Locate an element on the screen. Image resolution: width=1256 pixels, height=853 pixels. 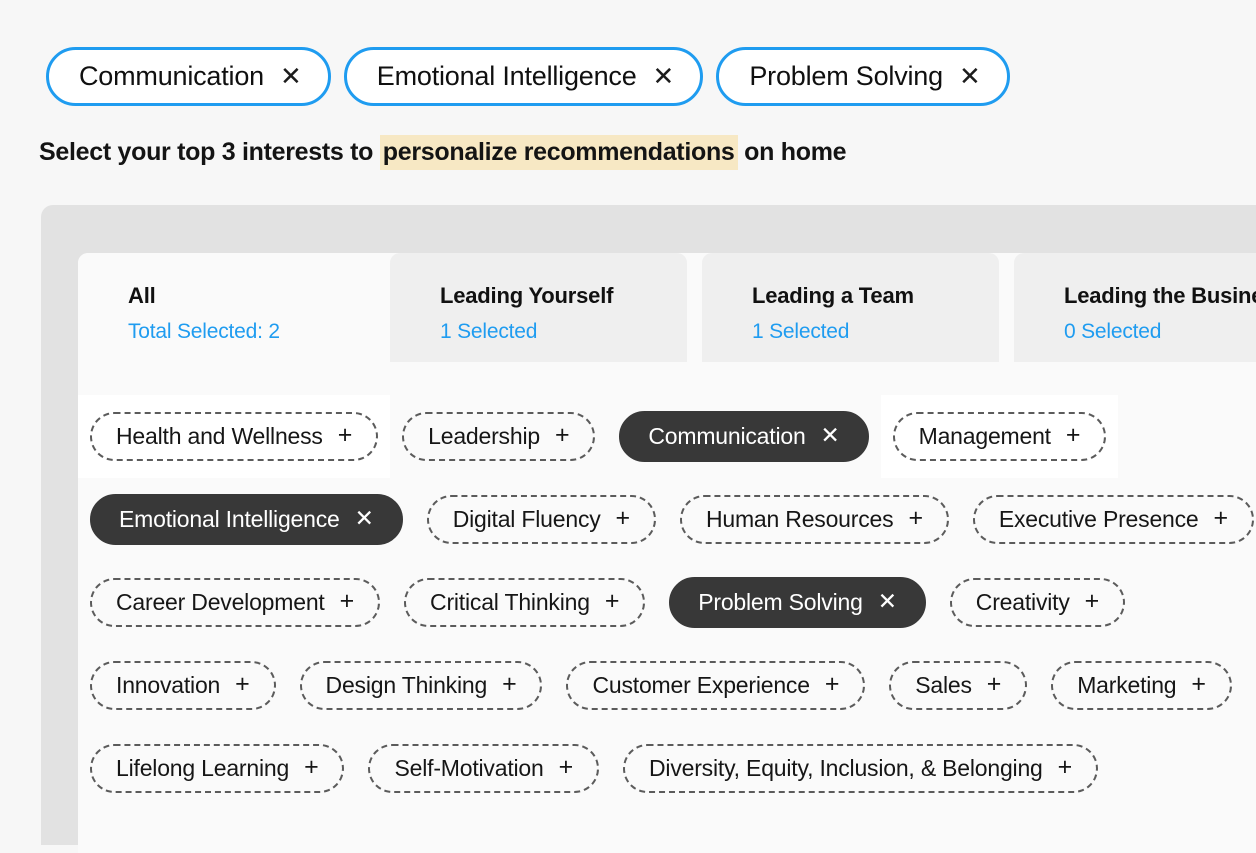
selected-interest-label: Problem Solving is located at coordinates (846, 76).